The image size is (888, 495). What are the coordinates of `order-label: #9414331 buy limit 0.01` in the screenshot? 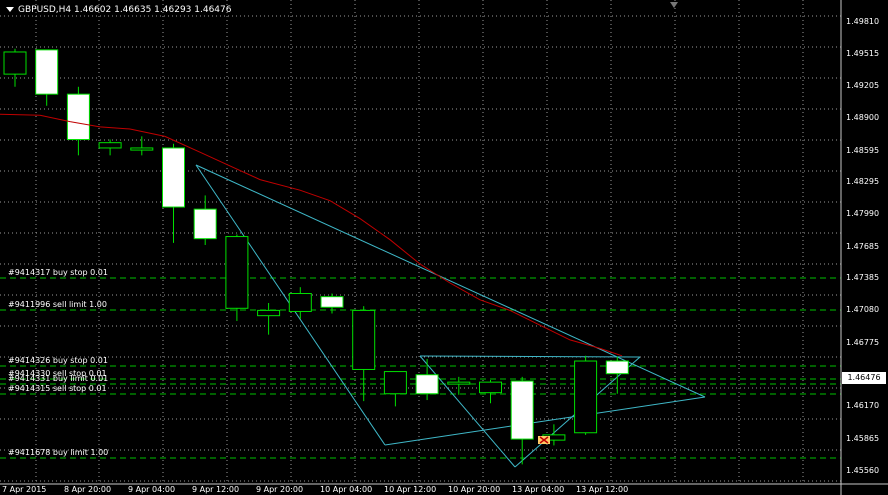 It's located at (58, 378).